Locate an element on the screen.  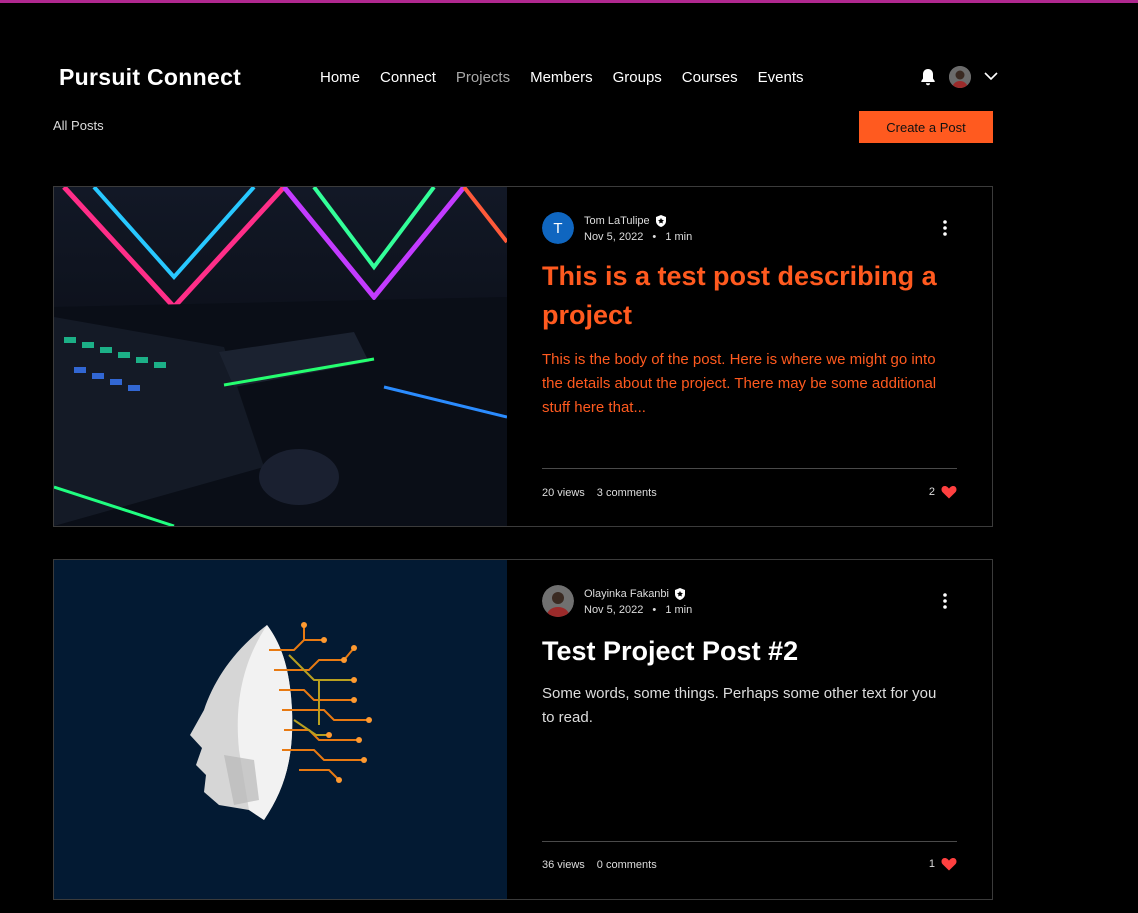
author-avatar: T is located at coordinates (558, 228).